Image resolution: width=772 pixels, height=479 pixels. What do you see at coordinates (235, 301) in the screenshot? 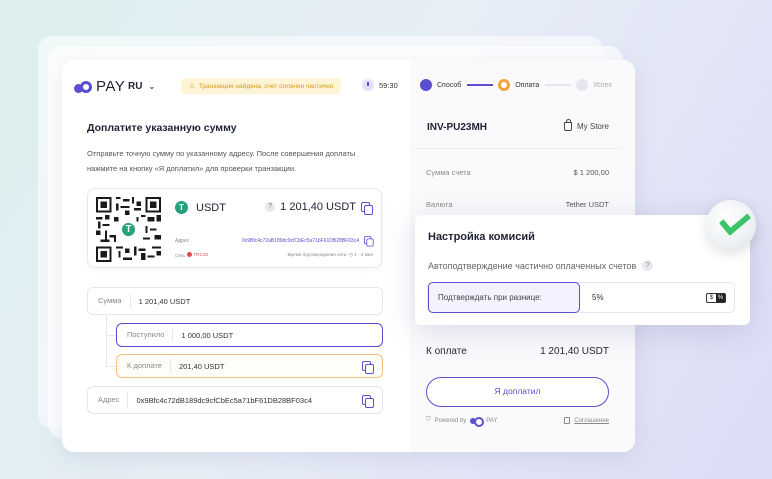
I see `sum-field: Сумма 1 201,40 USDT` at bounding box center [235, 301].